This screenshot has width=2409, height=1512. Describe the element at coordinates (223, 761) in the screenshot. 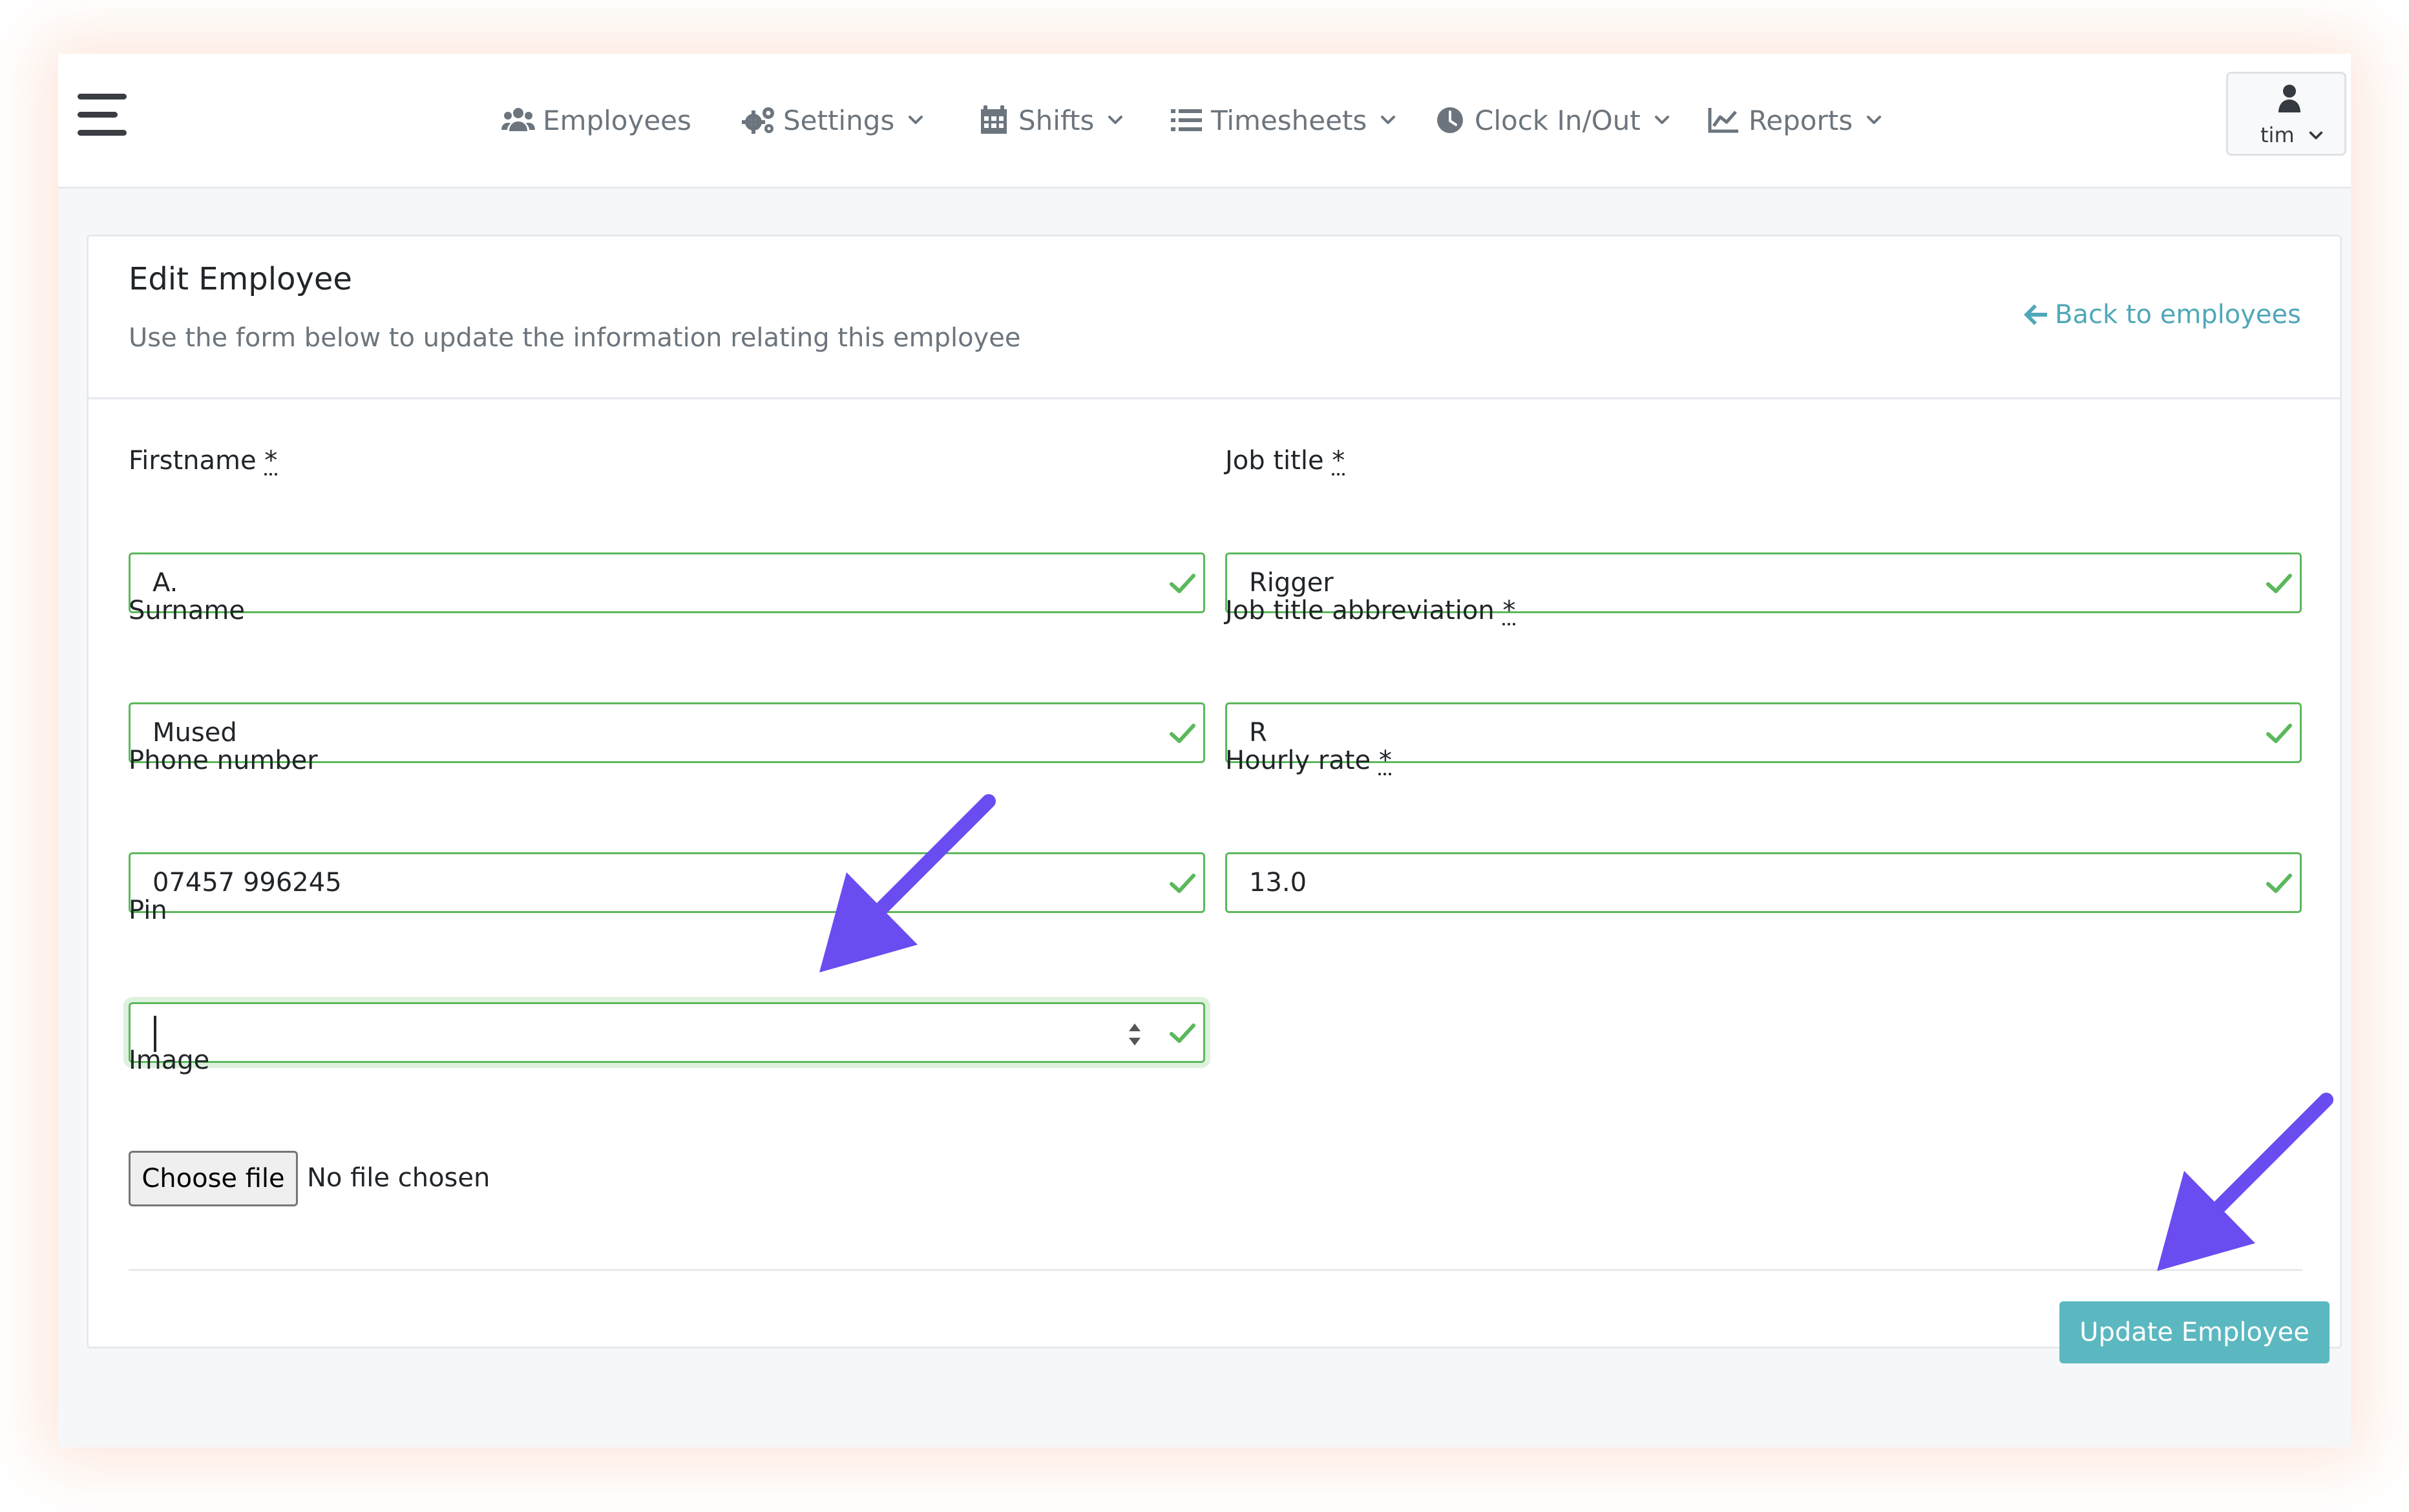

I see `phone-number-label: Phone number` at that location.